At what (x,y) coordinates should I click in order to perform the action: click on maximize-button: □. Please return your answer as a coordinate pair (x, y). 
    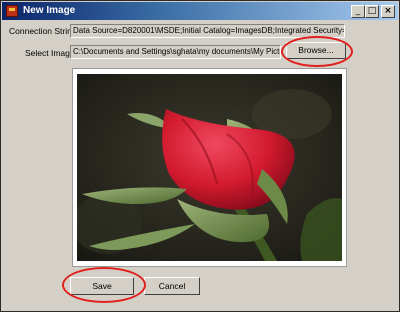
    Looking at the image, I should click on (372, 11).